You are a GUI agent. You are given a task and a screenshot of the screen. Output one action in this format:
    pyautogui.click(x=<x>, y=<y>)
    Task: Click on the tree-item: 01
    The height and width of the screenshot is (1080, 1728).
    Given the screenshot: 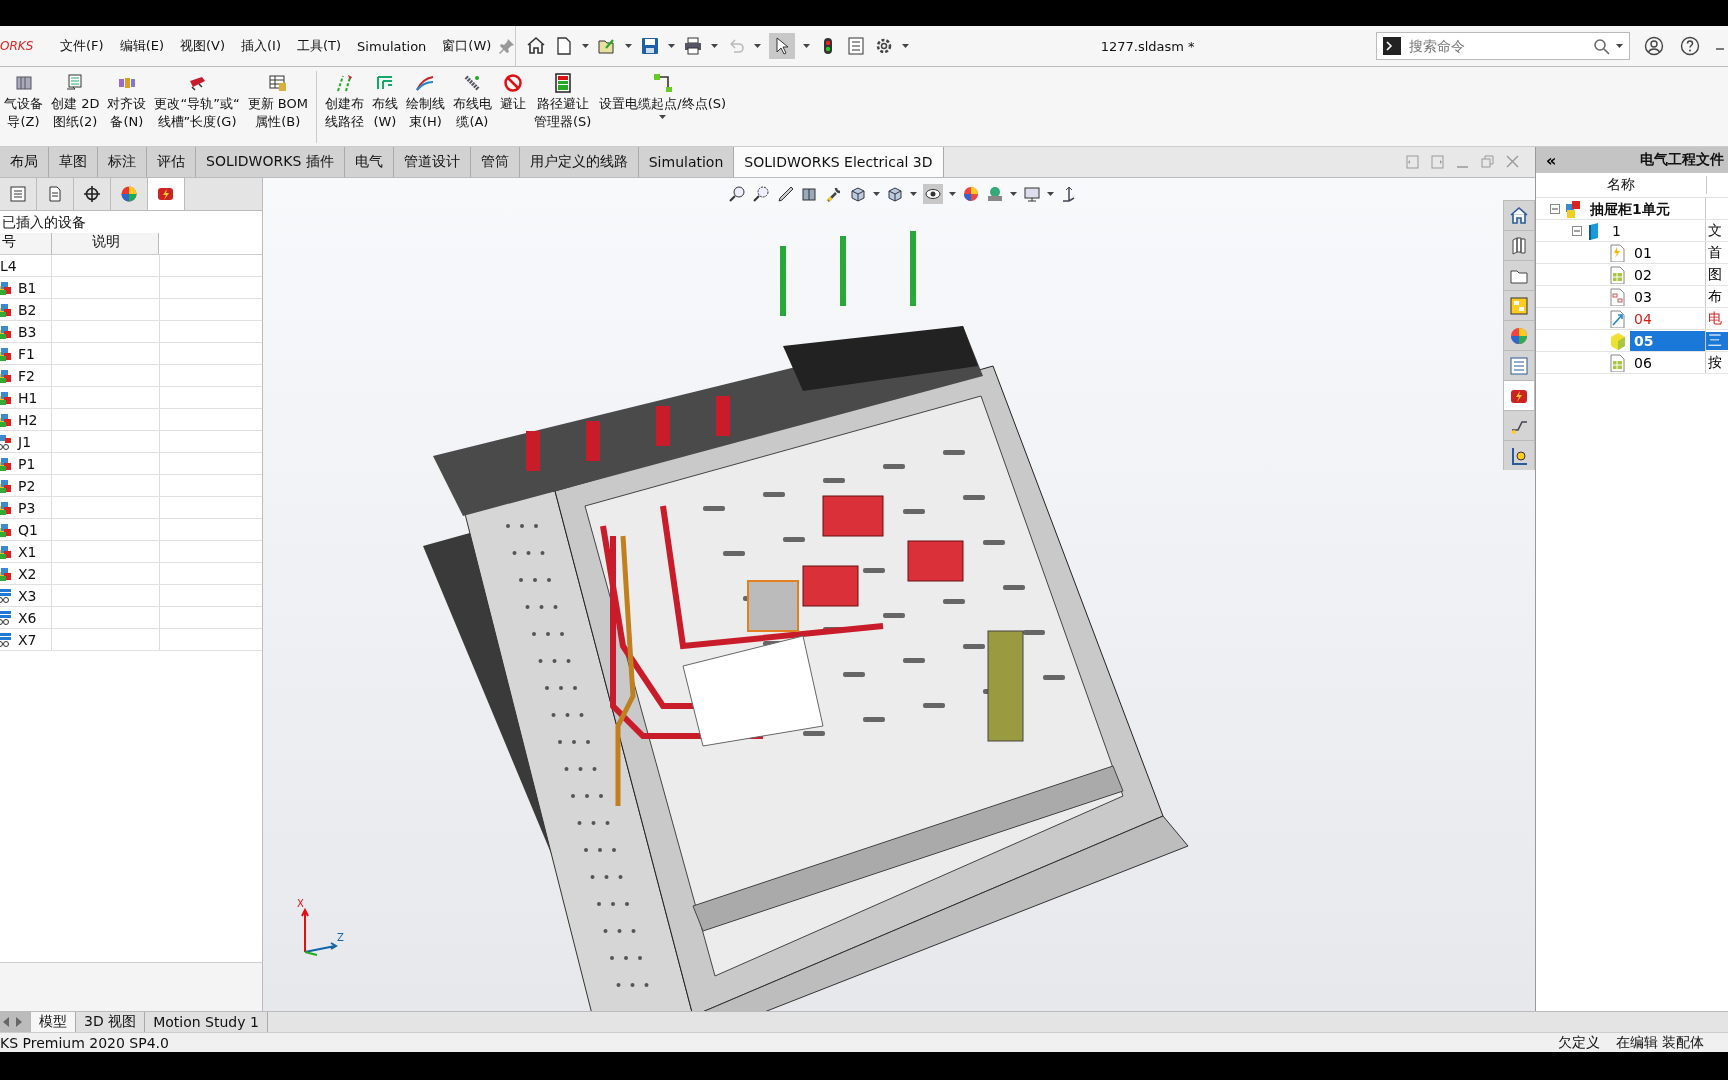 What is the action you would take?
    pyautogui.click(x=1643, y=252)
    